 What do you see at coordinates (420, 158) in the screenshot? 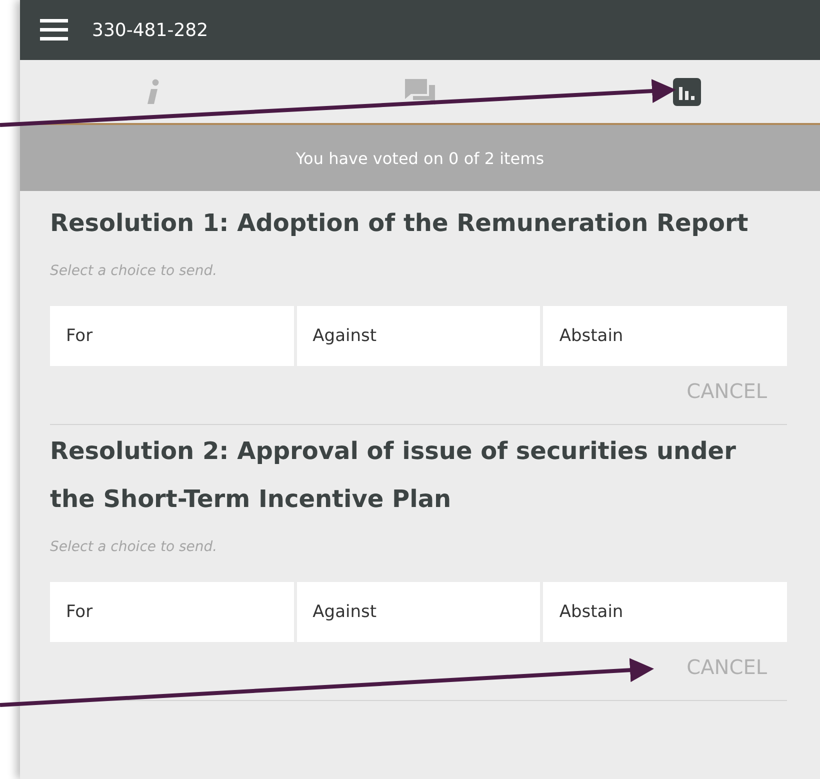
I see `vote-progress-text: You have voted on 0 of 2 items` at bounding box center [420, 158].